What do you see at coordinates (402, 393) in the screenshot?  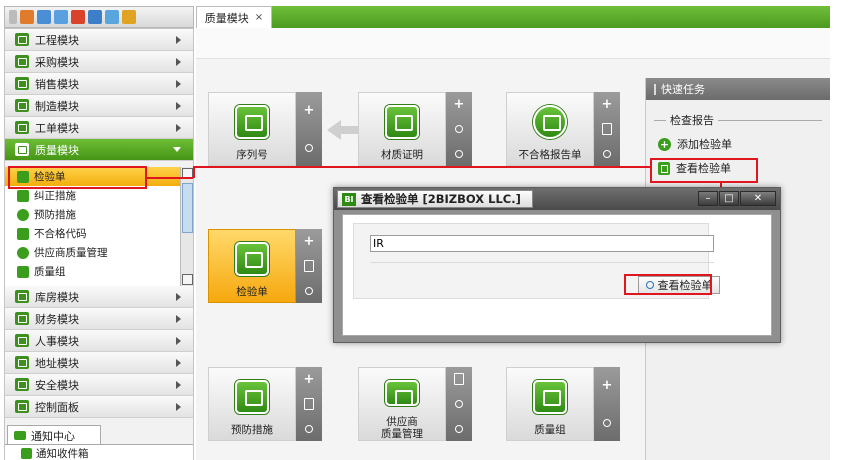 I see `supplier-icon` at bounding box center [402, 393].